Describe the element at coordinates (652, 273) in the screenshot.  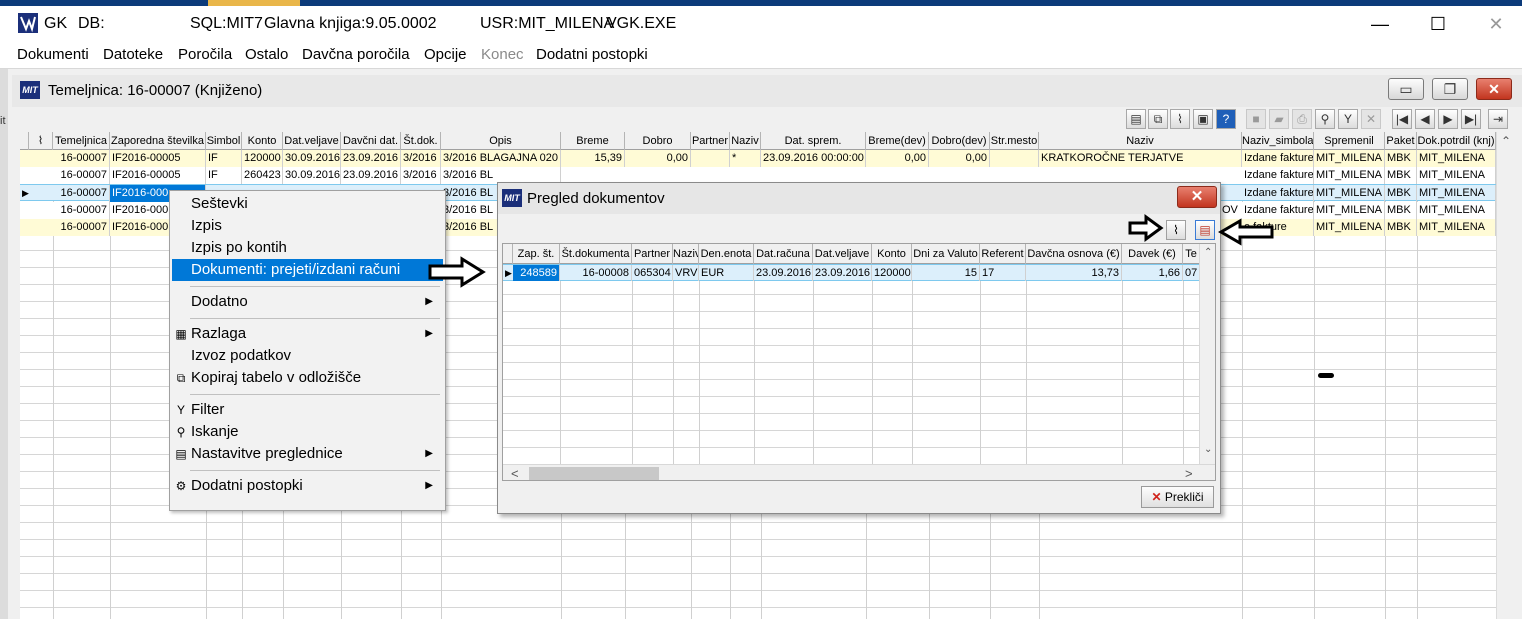
I see `cell-partner: 065304` at that location.